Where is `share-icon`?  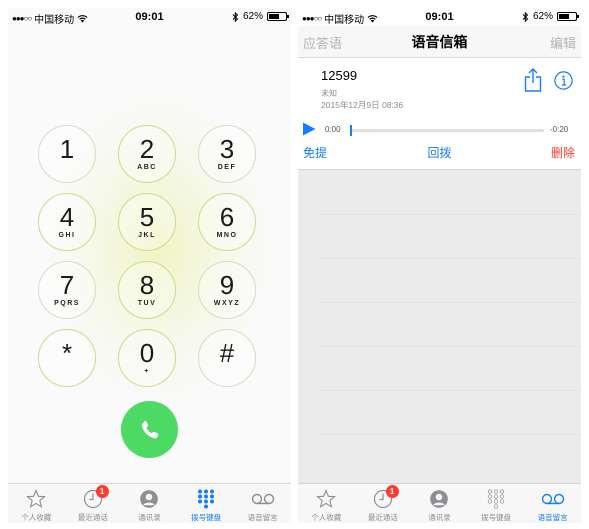 share-icon is located at coordinates (533, 80).